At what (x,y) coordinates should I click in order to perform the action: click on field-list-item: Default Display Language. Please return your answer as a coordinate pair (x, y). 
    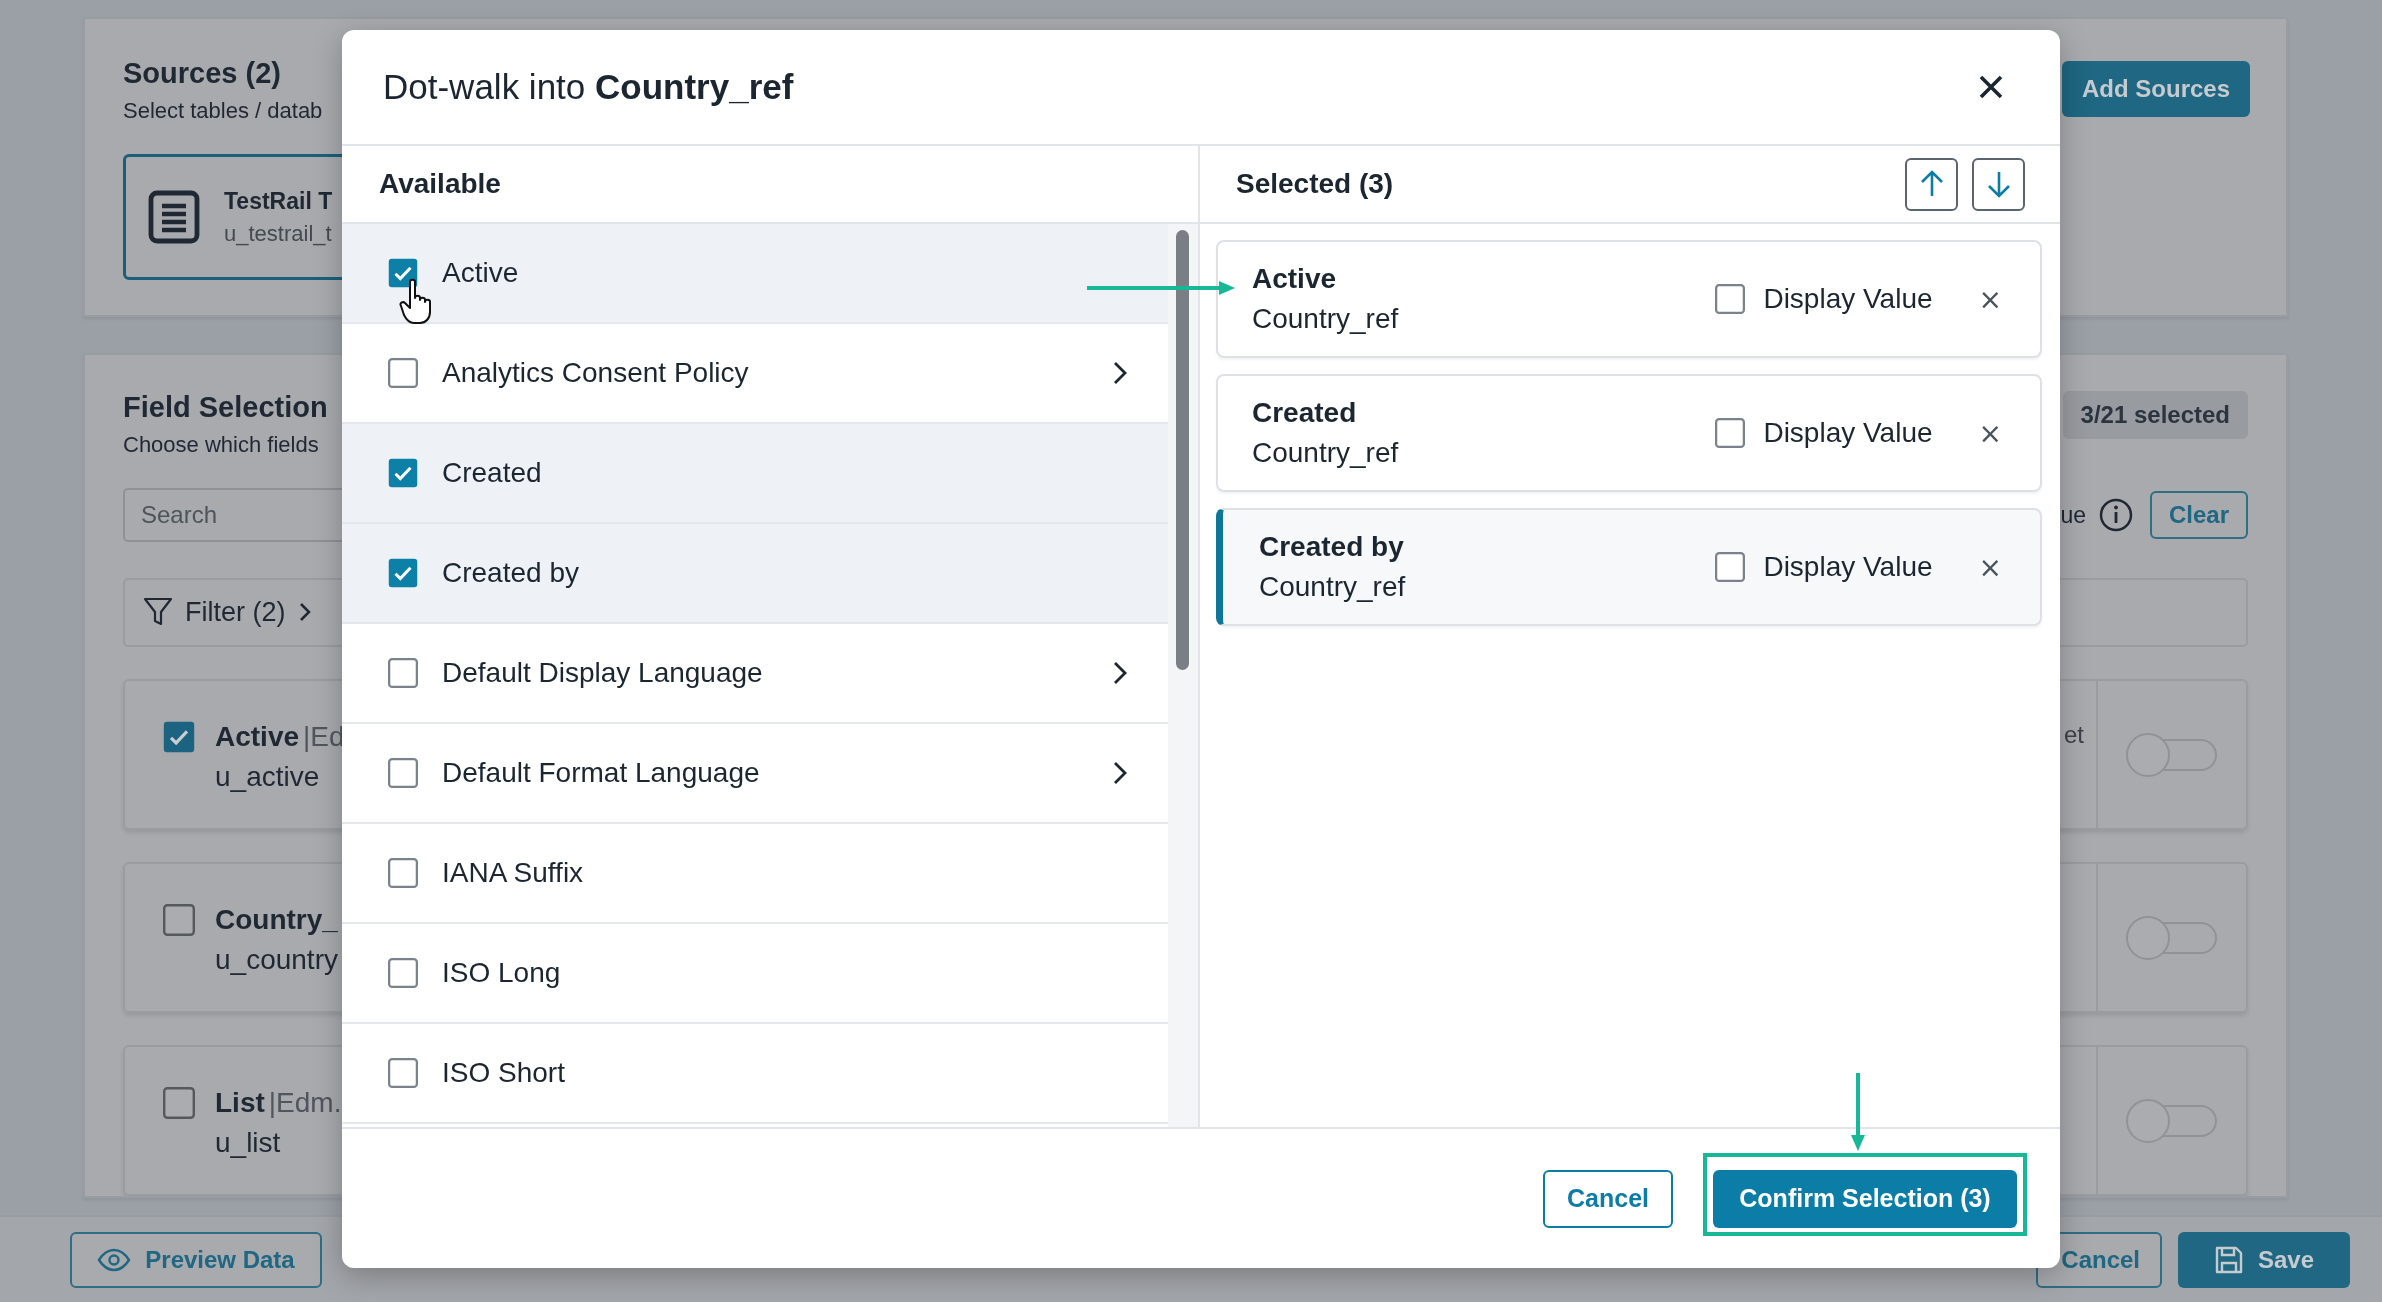
    Looking at the image, I should click on (755, 674).